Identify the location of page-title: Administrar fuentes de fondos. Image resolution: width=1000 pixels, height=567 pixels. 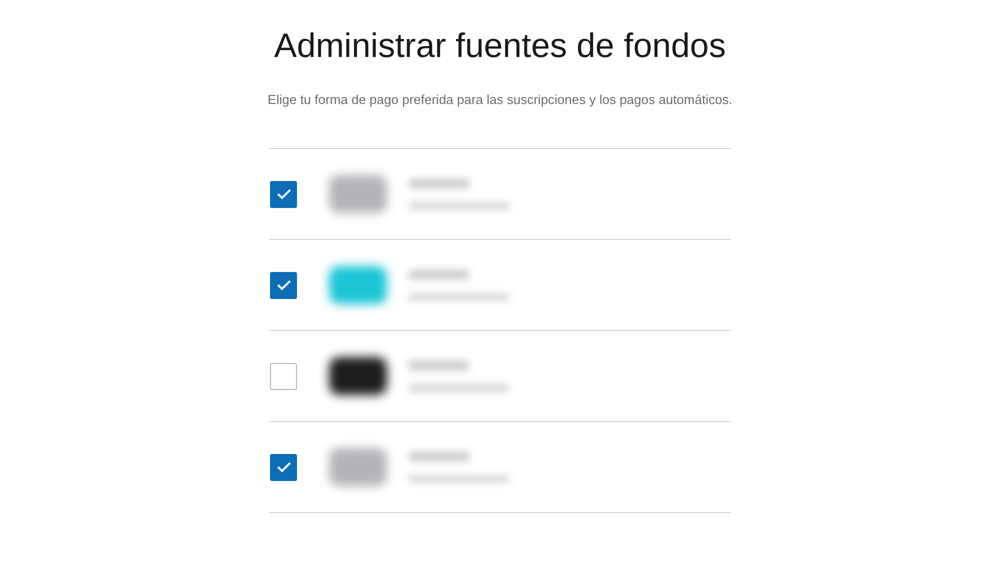
(500, 46).